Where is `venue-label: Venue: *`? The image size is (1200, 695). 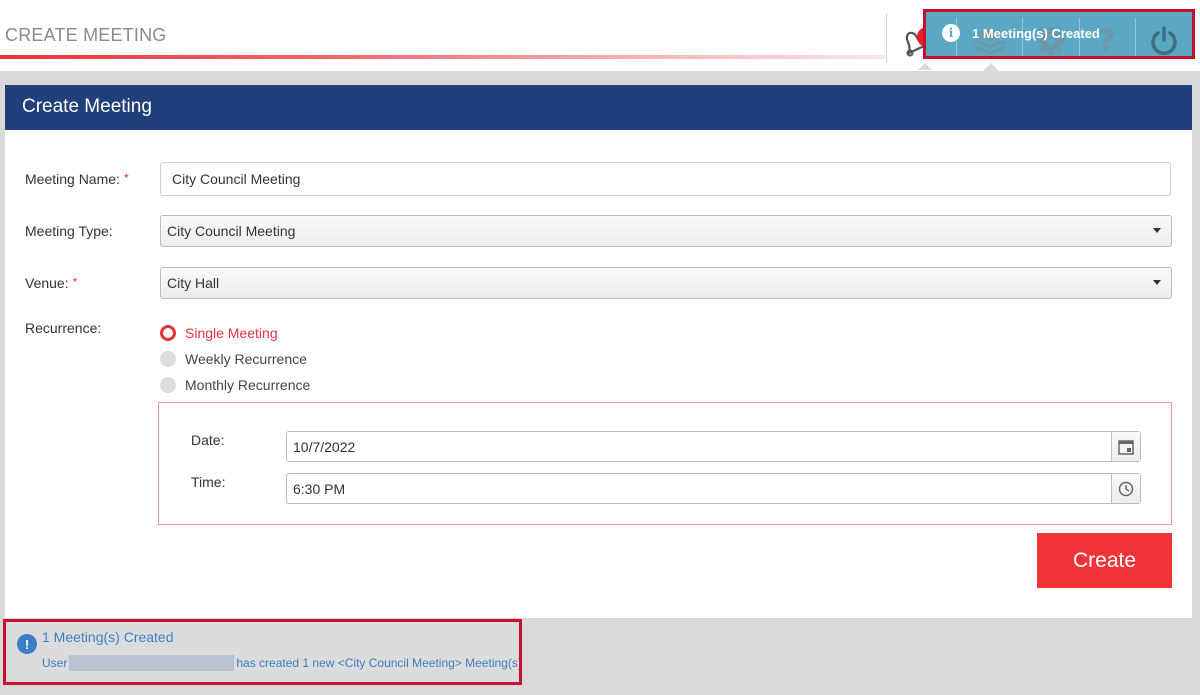
venue-label: Venue: * is located at coordinates (51, 283).